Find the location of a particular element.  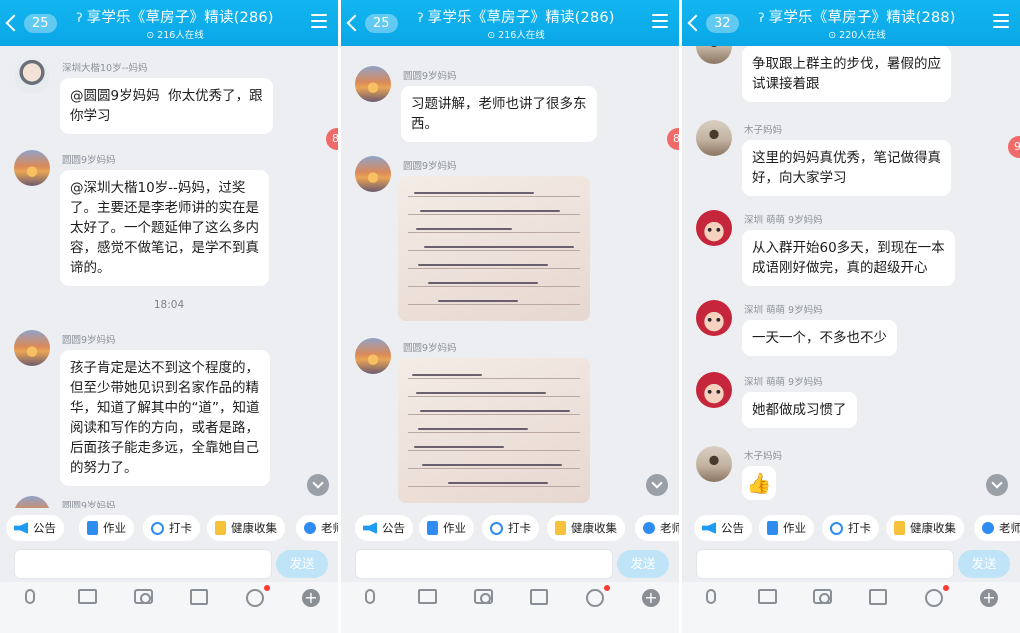

chevron-left-icon is located at coordinates (355, 23).